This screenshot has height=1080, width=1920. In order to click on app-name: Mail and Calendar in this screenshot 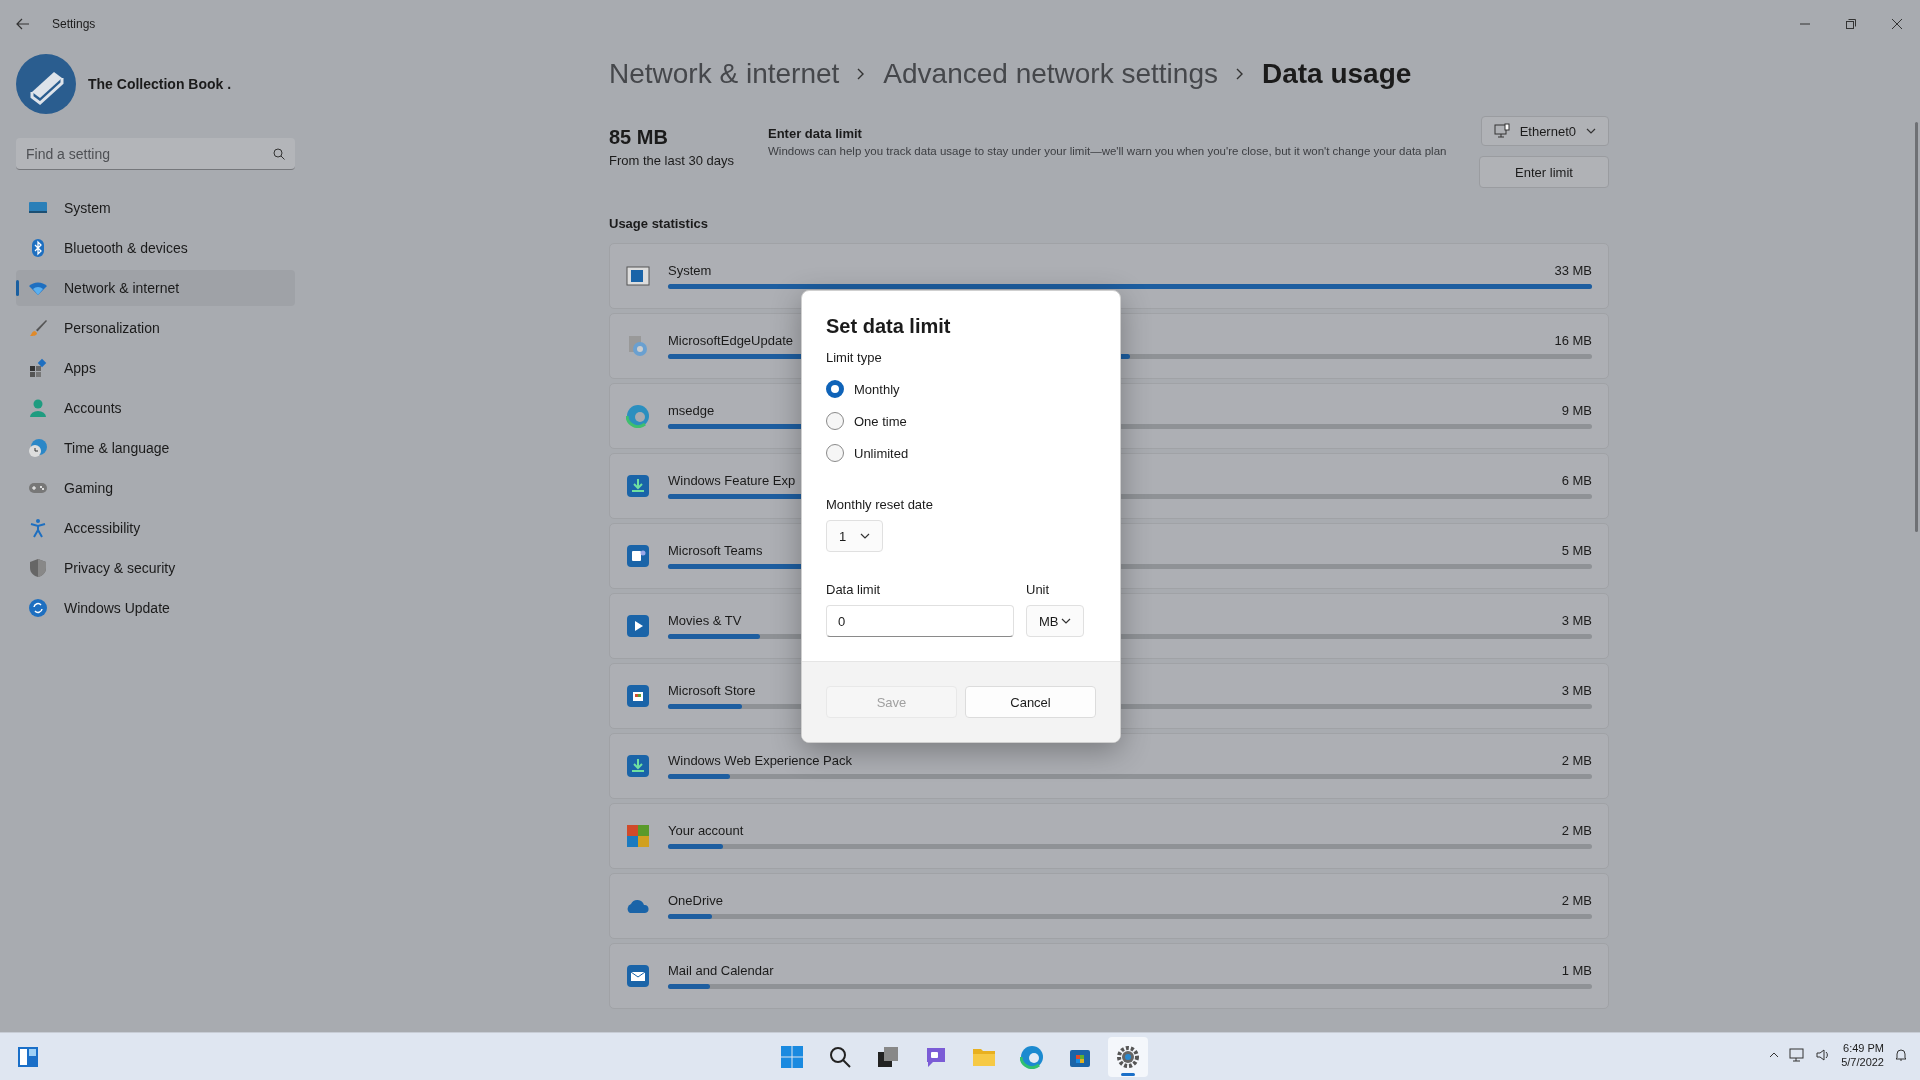, I will do `click(721, 970)`.